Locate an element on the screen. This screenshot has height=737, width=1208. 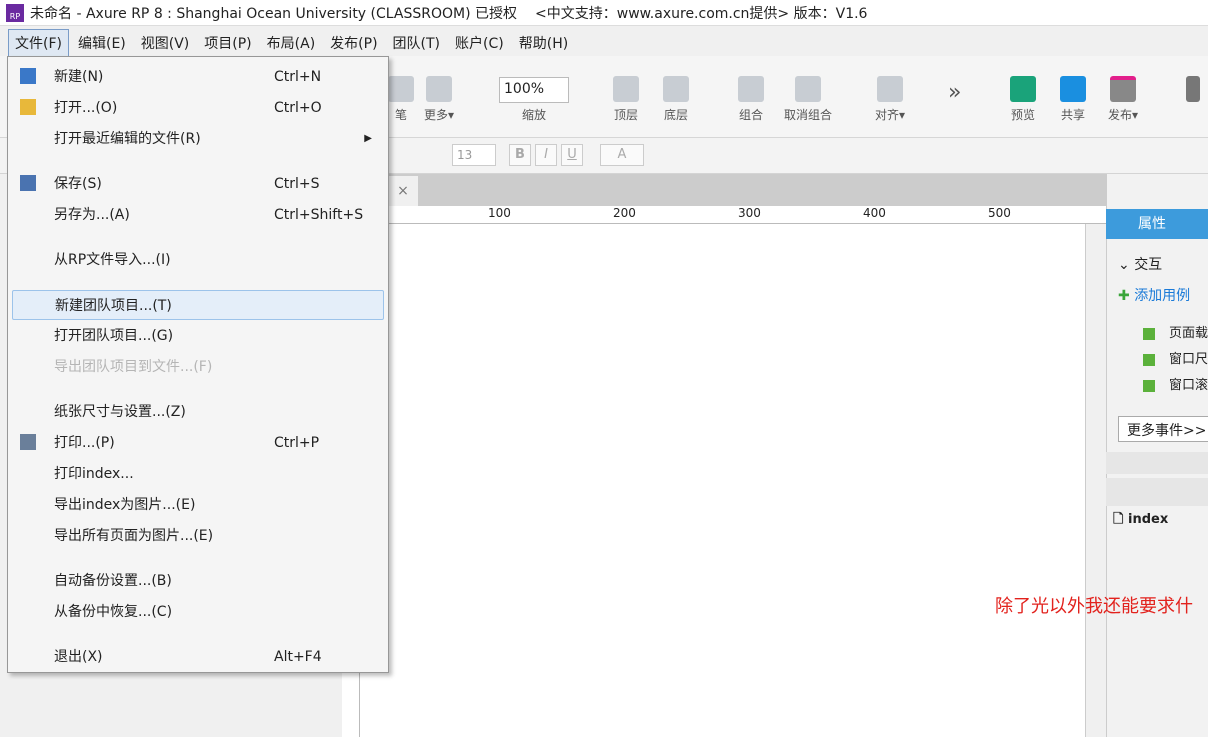
chevron-down-icon: ⌄ is located at coordinates (1126, 265).